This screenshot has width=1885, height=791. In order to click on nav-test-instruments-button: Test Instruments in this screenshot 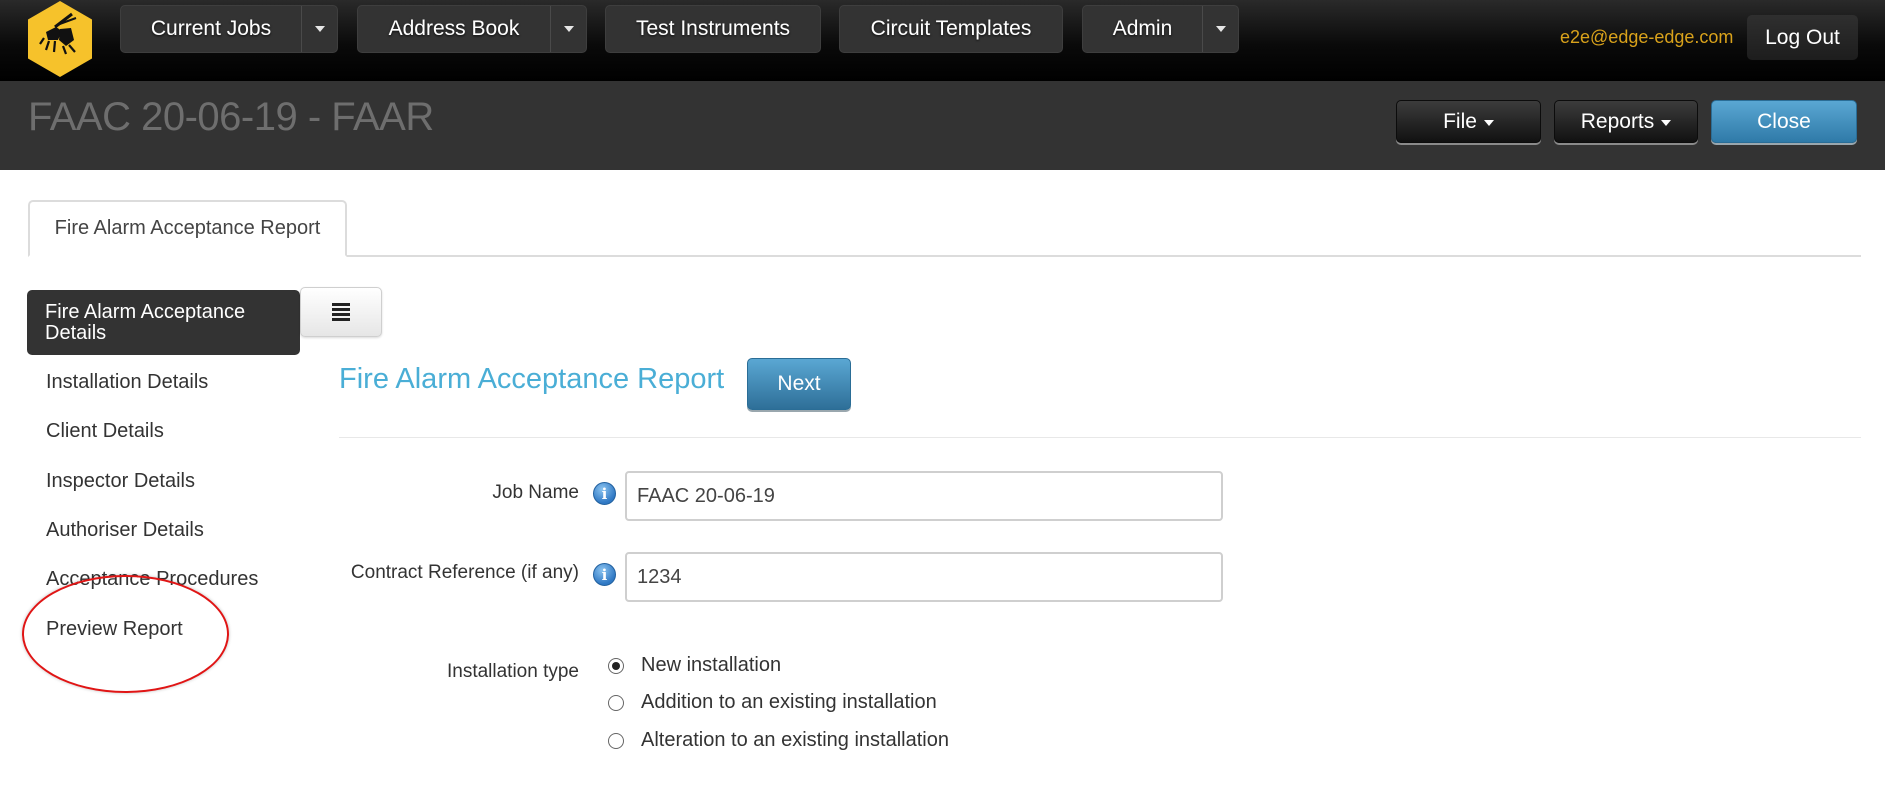, I will do `click(713, 29)`.